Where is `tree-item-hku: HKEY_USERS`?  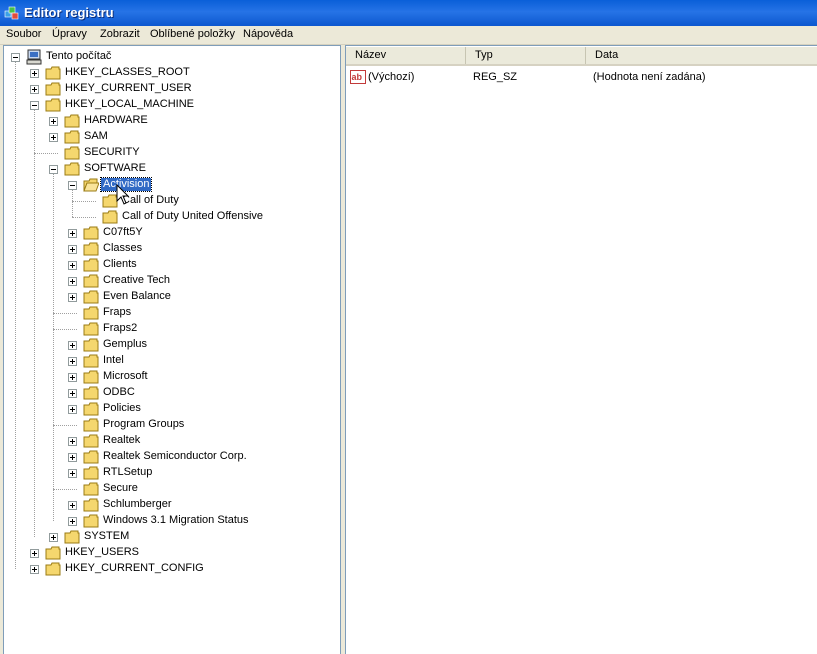
tree-item-hku: HKEY_USERS is located at coordinates (169, 553).